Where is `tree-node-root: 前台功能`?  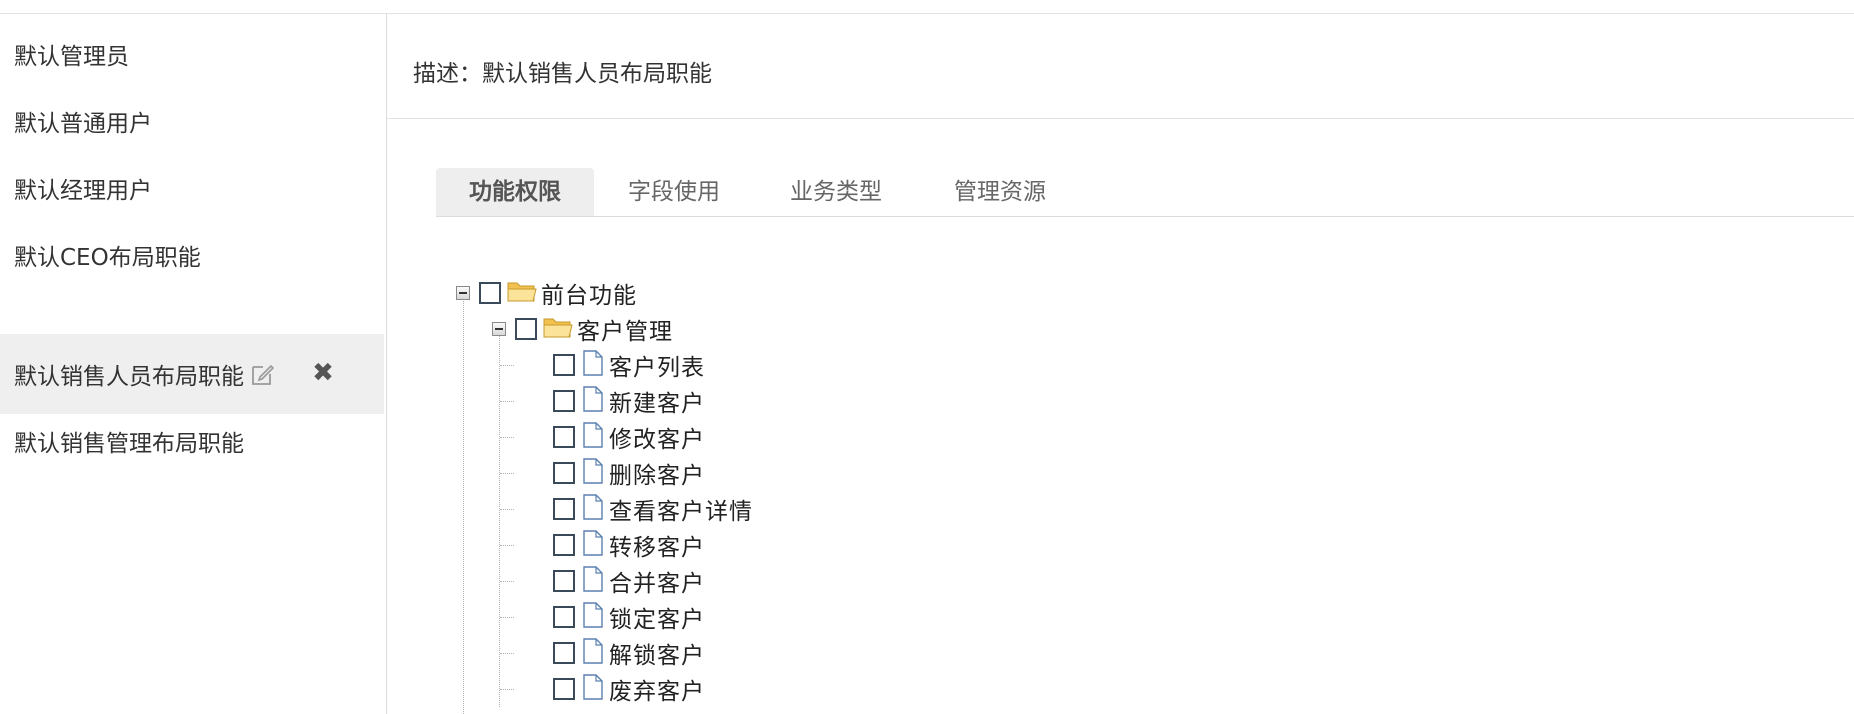 tree-node-root: 前台功能 is located at coordinates (546, 293).